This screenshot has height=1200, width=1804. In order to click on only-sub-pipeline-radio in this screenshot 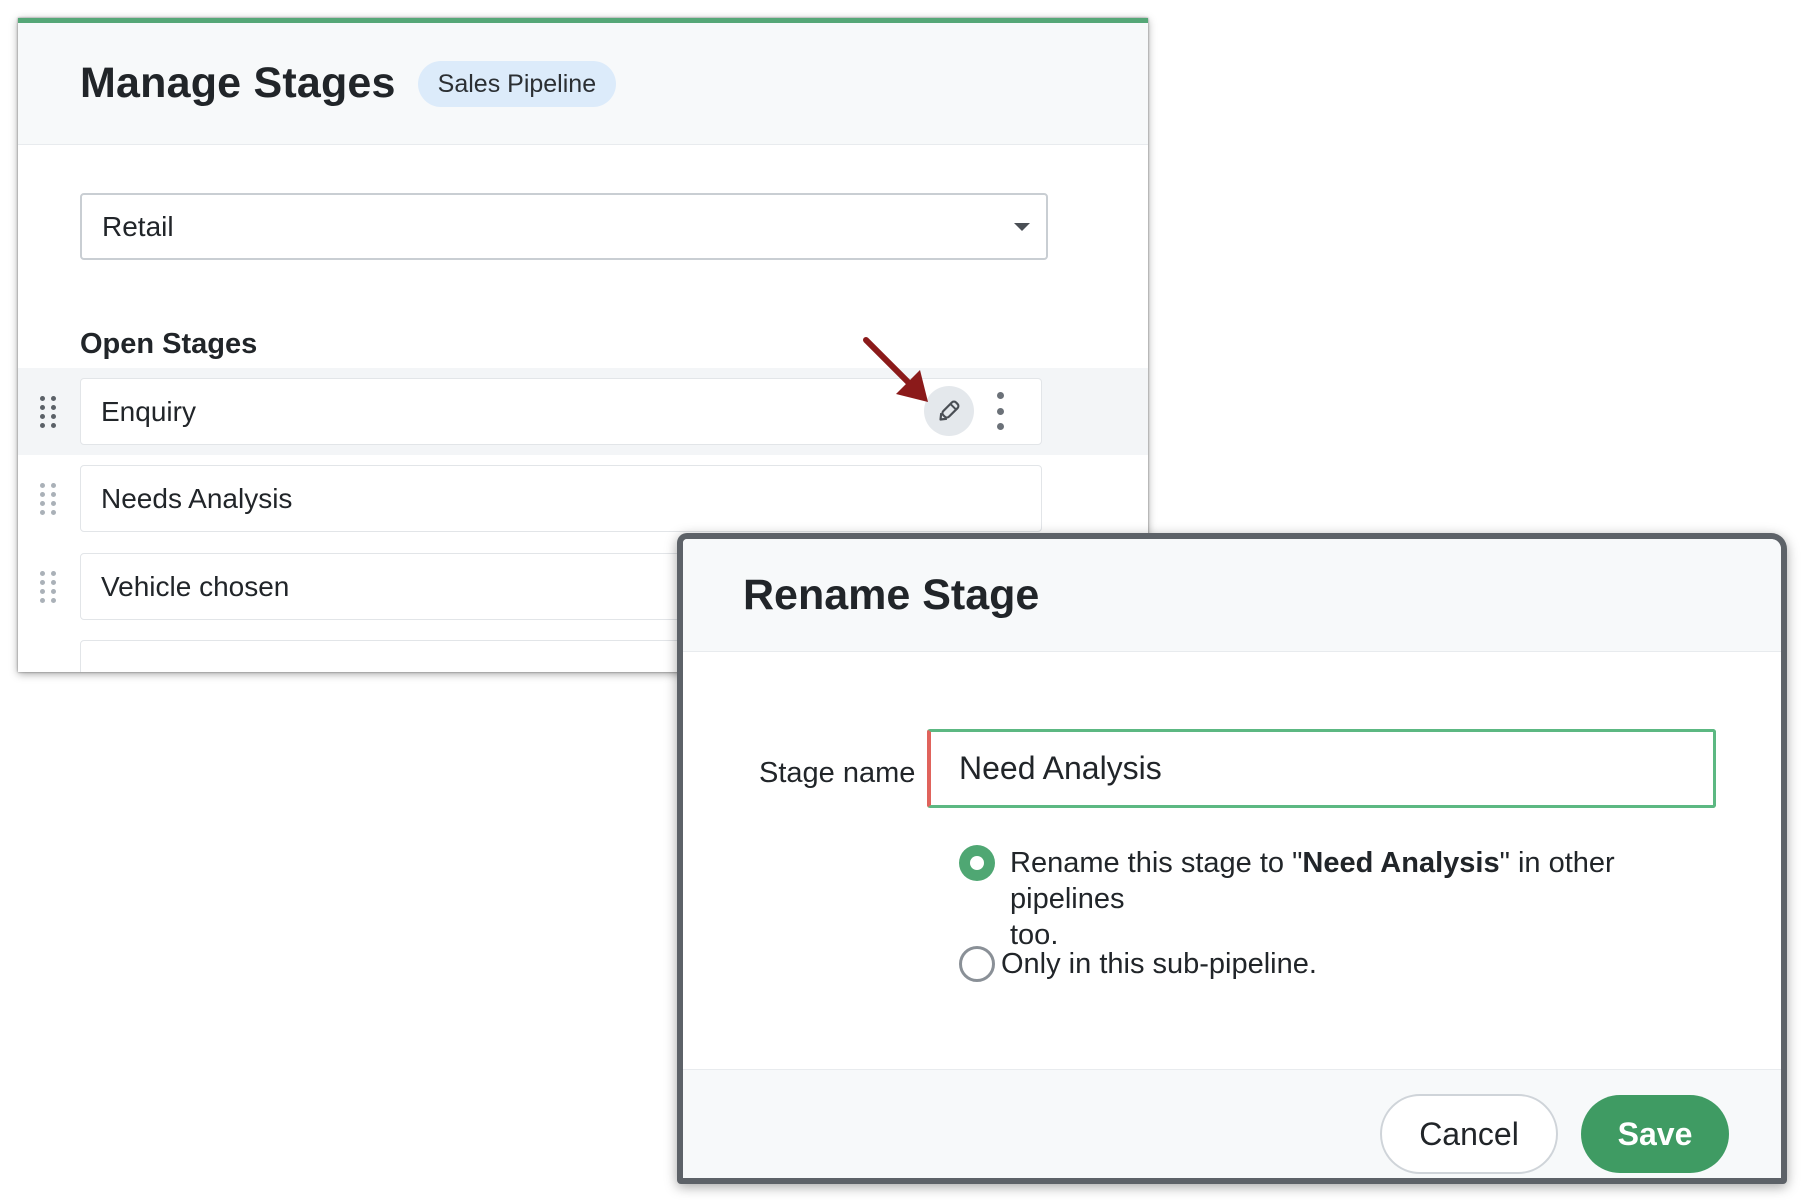, I will do `click(977, 964)`.